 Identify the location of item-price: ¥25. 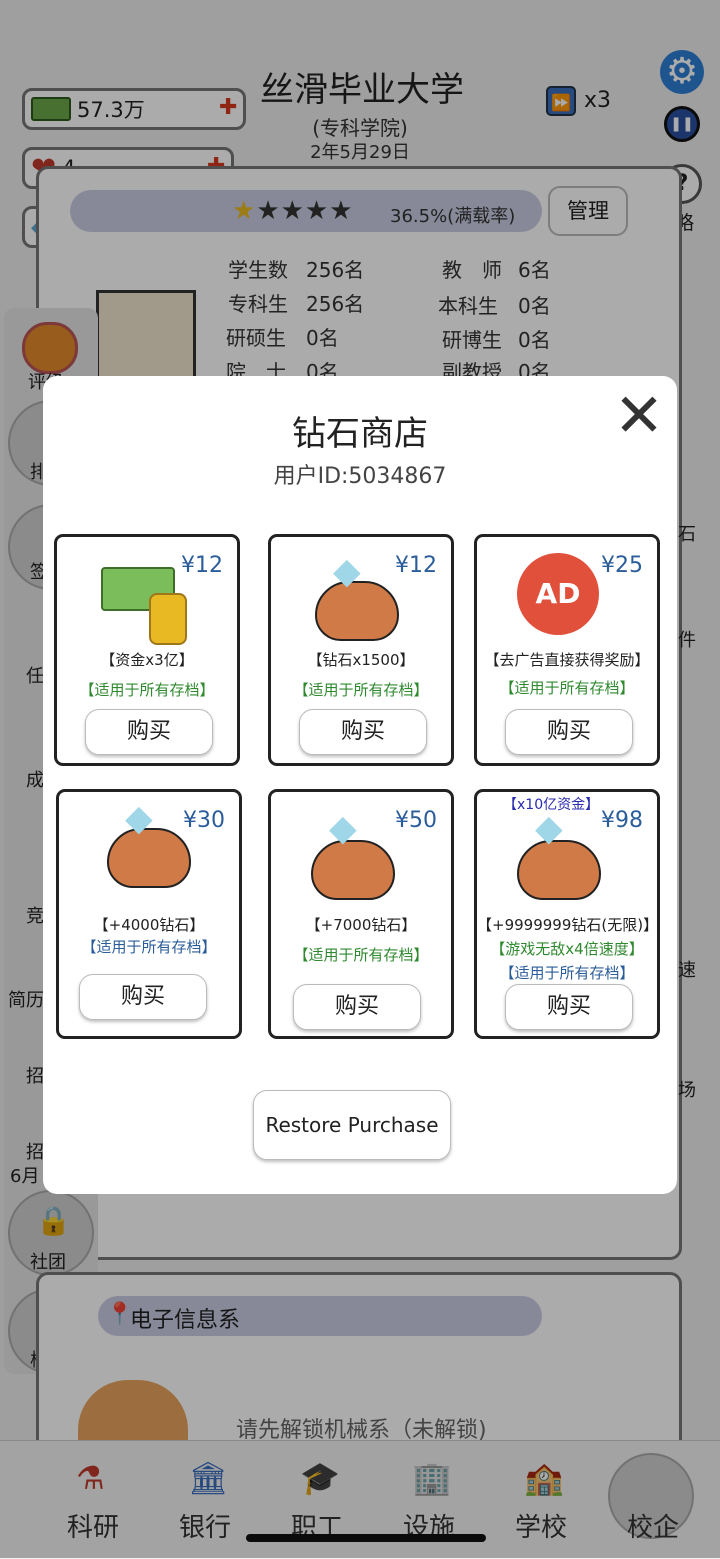
(622, 565).